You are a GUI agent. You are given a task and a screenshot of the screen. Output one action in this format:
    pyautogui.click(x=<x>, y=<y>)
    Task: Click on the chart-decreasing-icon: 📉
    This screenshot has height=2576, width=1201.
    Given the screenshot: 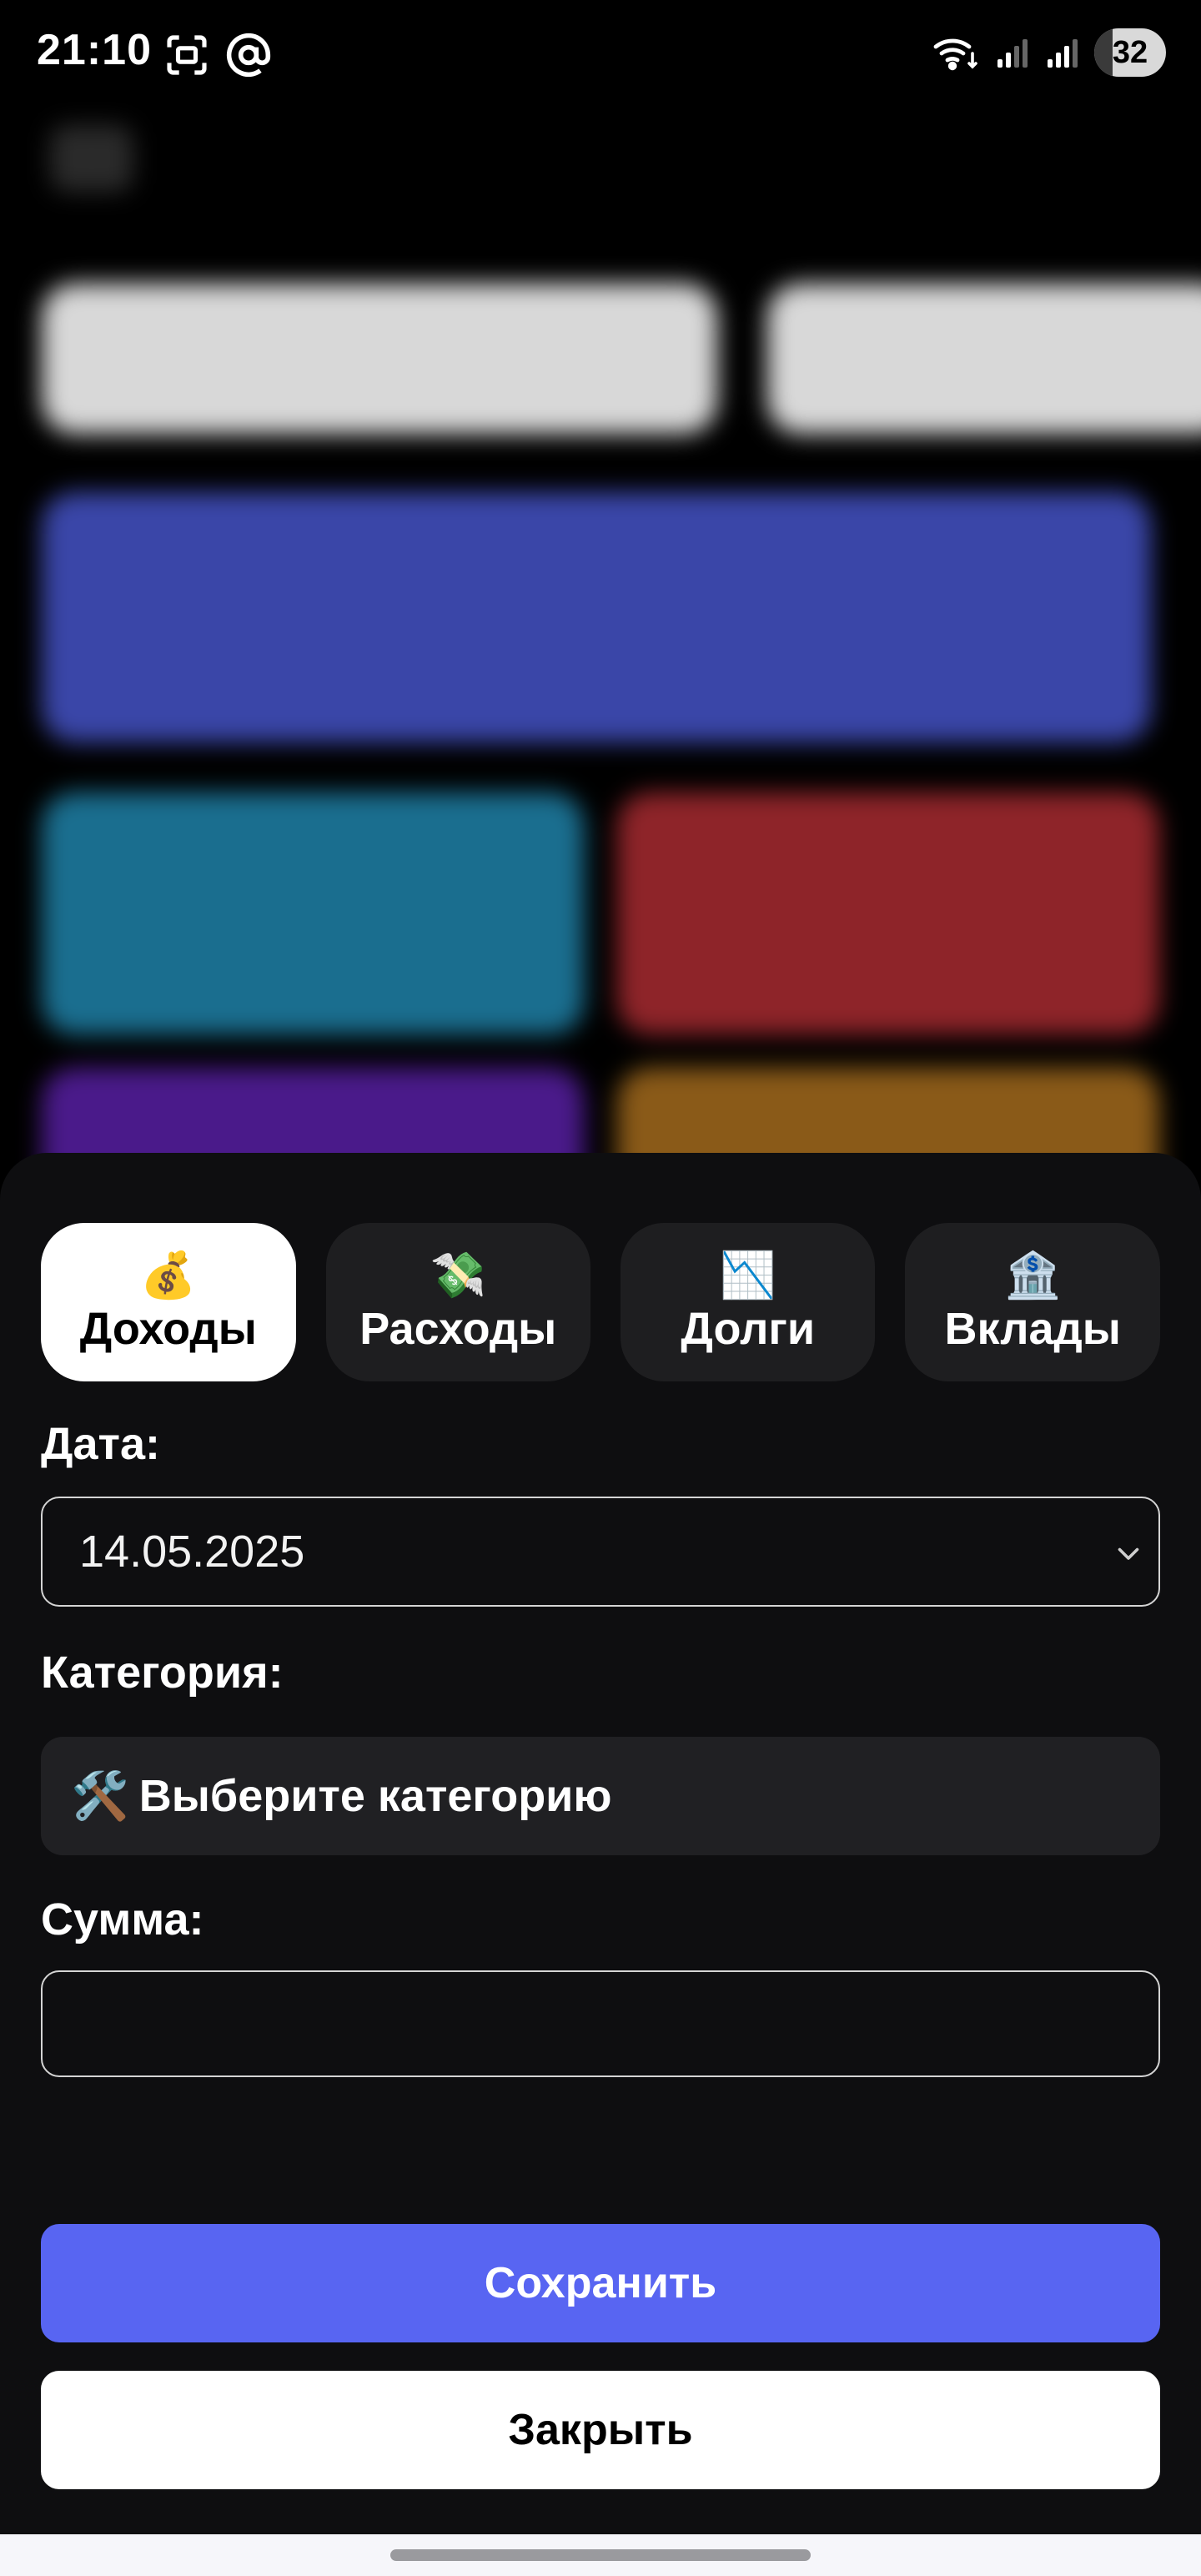 What is the action you would take?
    pyautogui.click(x=748, y=1275)
    